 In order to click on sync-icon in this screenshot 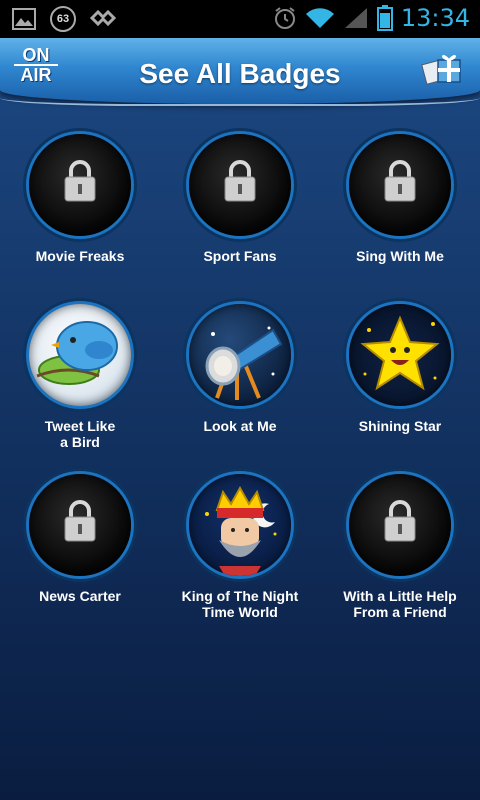, I will do `click(103, 18)`.